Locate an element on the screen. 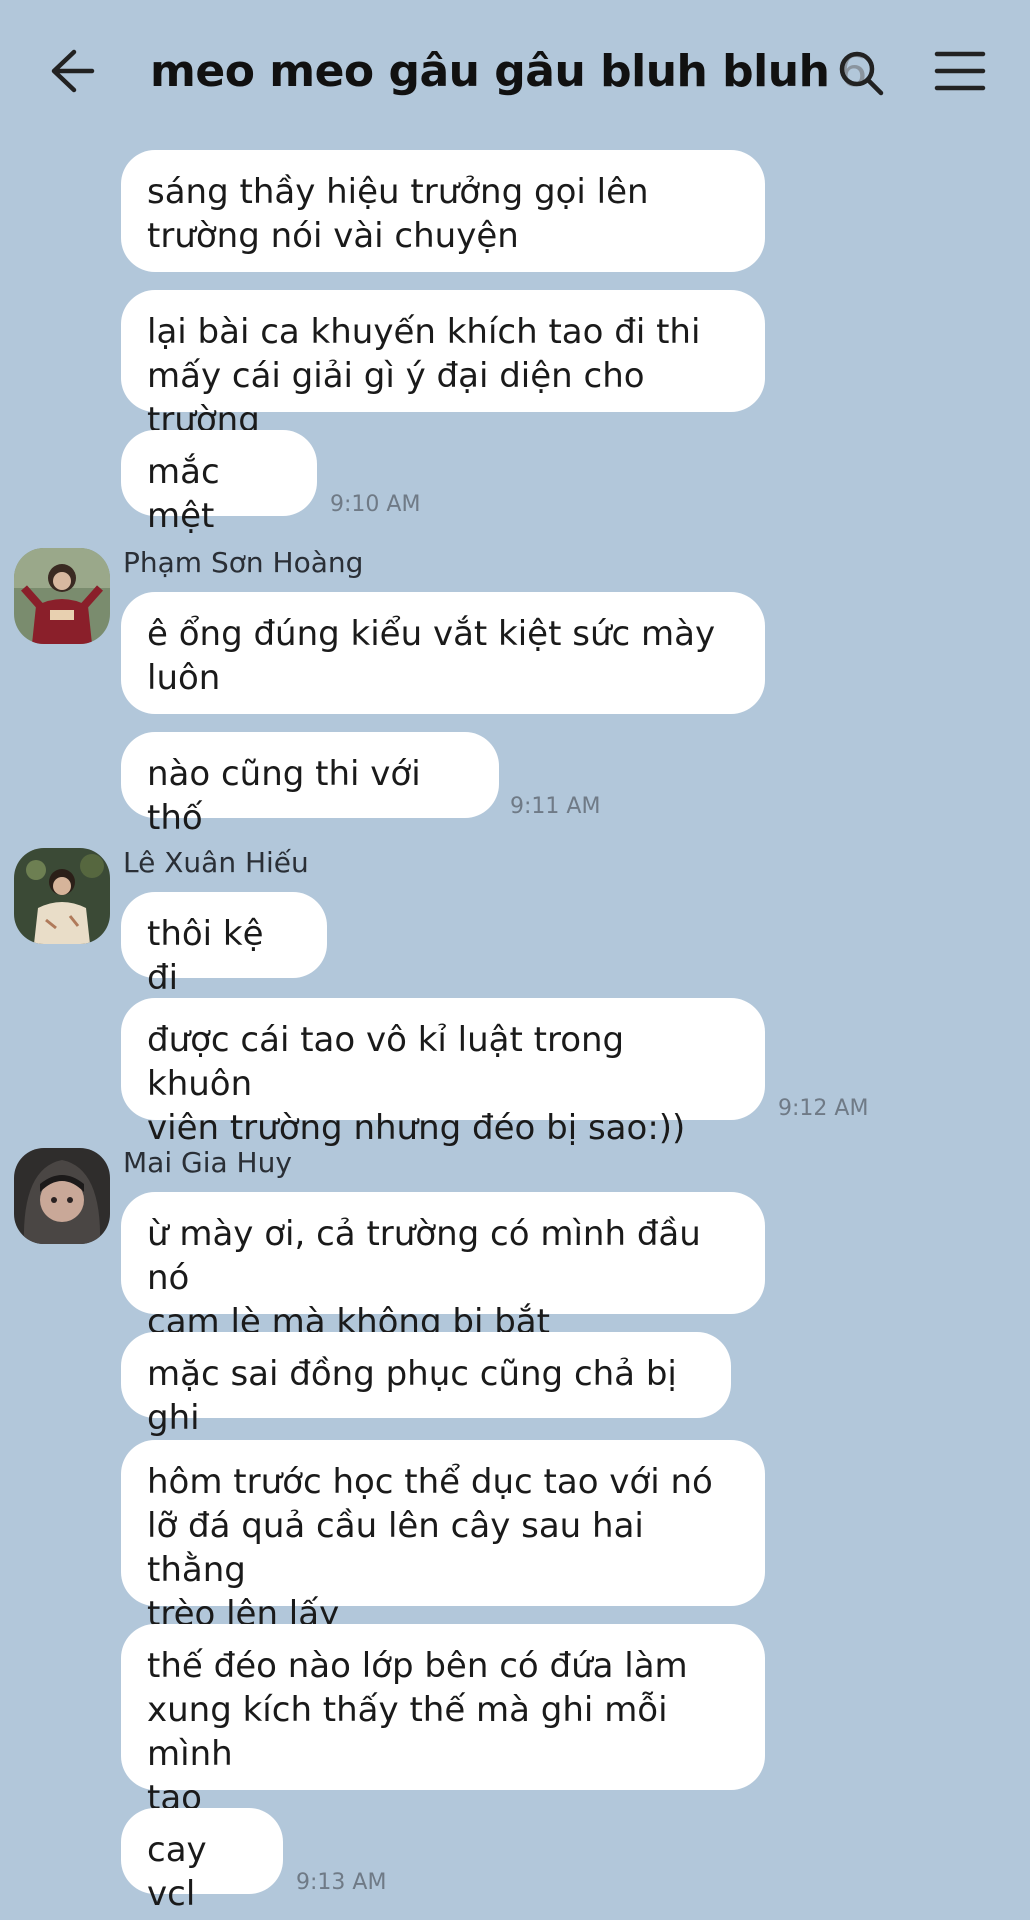 This screenshot has height=1920, width=1030. sender-name: Mai Gia Huy is located at coordinates (207, 1162).